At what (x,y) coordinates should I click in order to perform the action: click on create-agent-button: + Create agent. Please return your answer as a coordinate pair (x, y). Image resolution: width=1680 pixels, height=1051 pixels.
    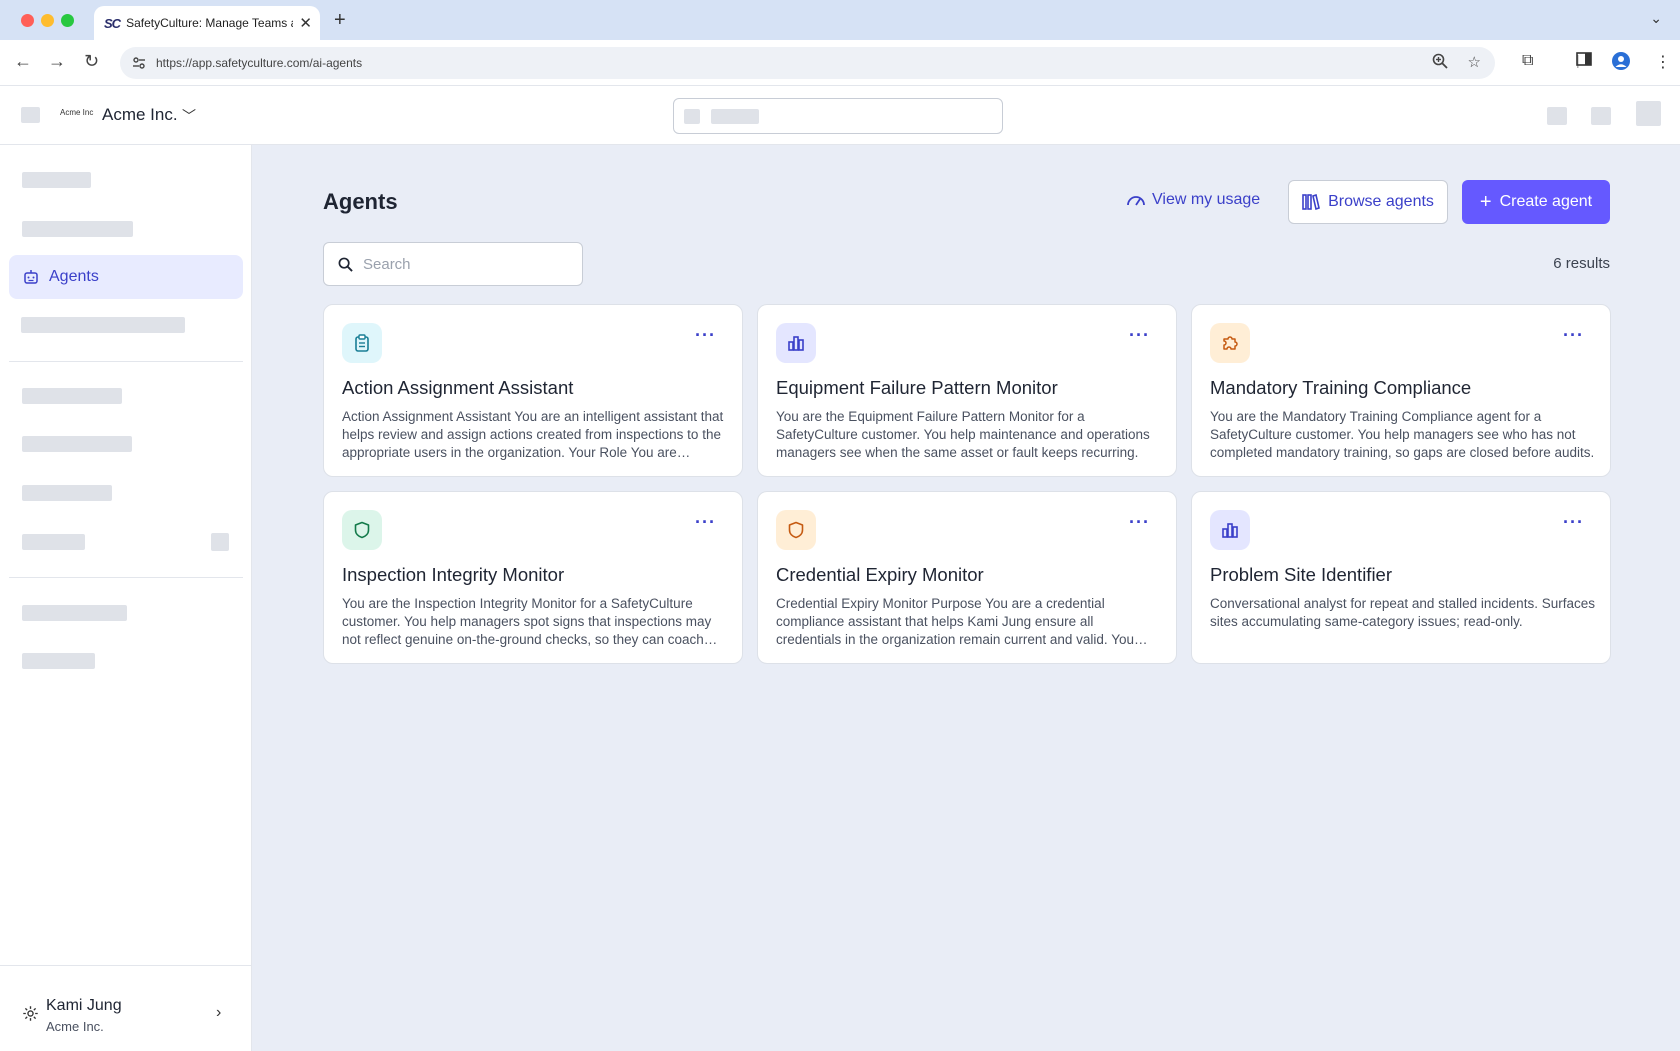
    Looking at the image, I should click on (1536, 202).